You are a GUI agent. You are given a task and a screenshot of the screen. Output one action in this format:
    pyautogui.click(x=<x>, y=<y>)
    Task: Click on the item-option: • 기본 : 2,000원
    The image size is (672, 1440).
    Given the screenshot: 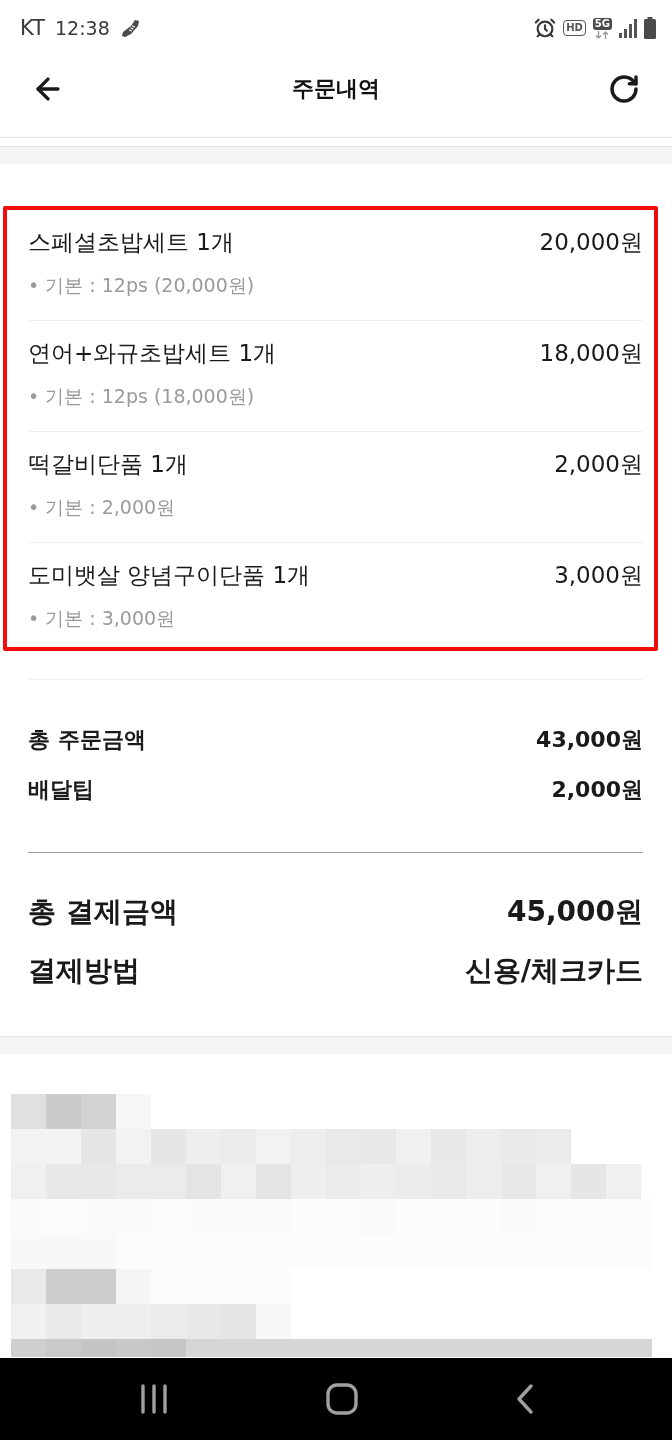 What is the action you would take?
    pyautogui.click(x=335, y=507)
    